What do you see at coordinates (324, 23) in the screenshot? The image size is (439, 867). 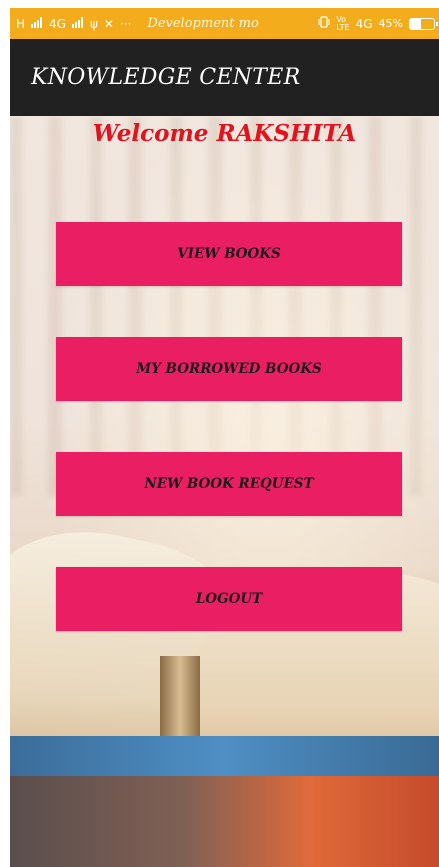 I see `vibrate-icon` at bounding box center [324, 23].